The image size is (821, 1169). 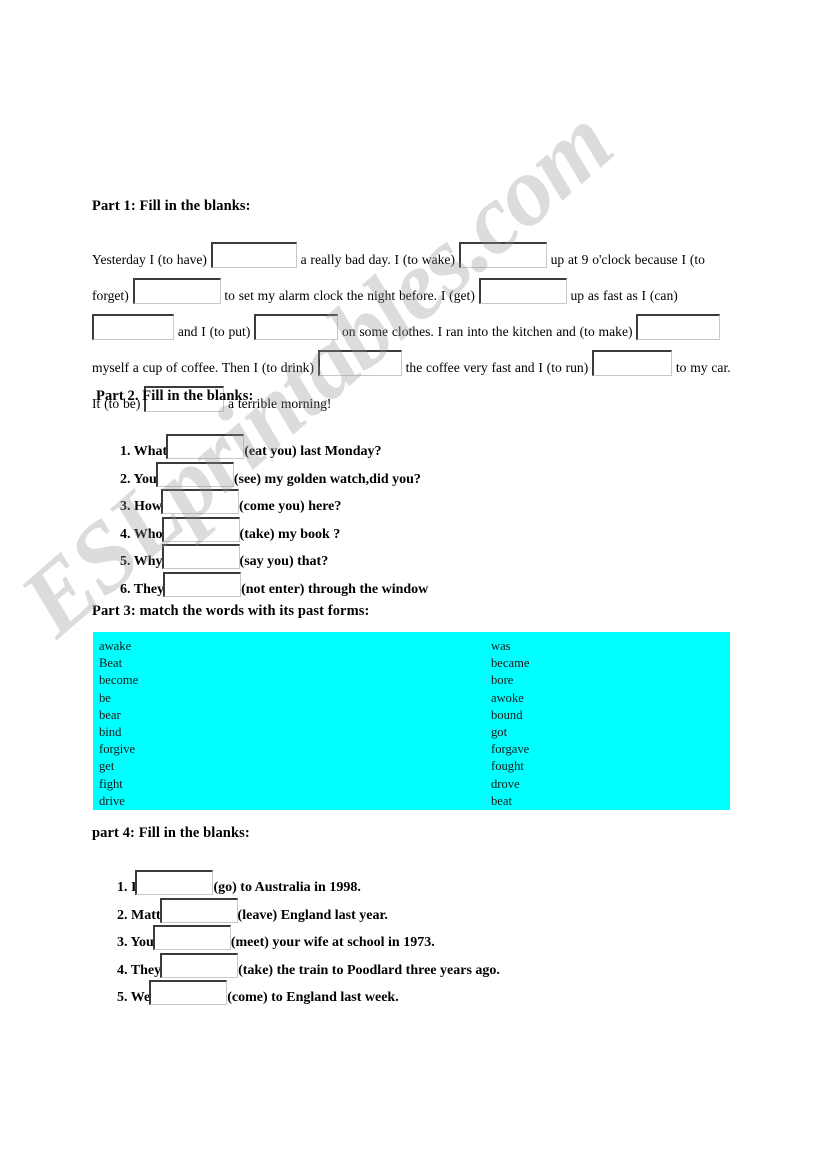 I want to click on part3-right-word-8: fought, so click(x=510, y=766).